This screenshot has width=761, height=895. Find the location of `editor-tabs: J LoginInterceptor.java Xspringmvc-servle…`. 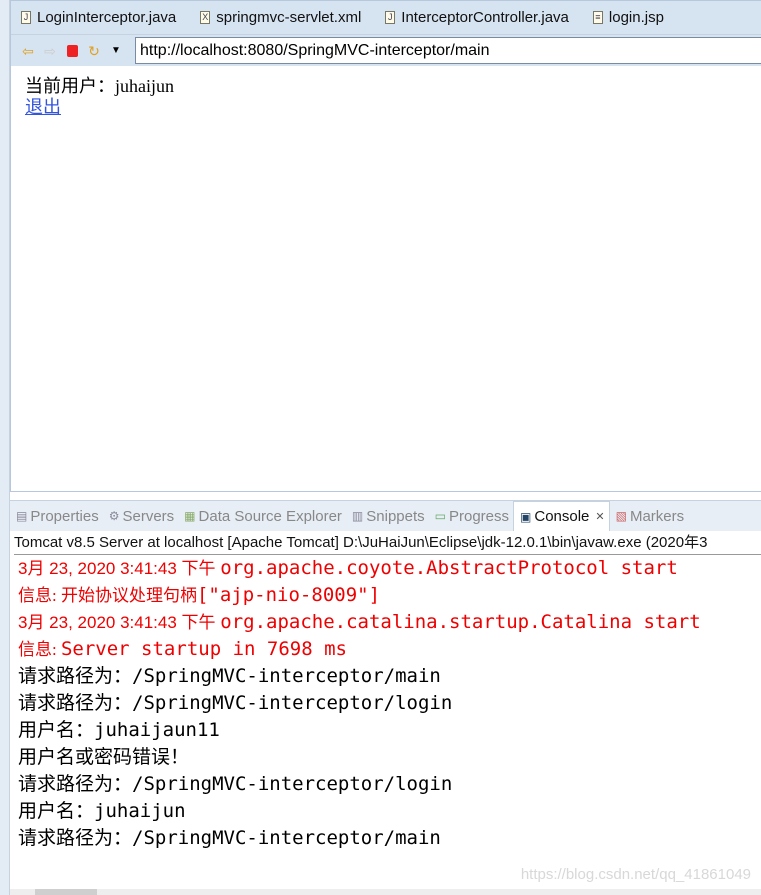

editor-tabs: J LoginInterceptor.java Xspringmvc-servle… is located at coordinates (386, 17).